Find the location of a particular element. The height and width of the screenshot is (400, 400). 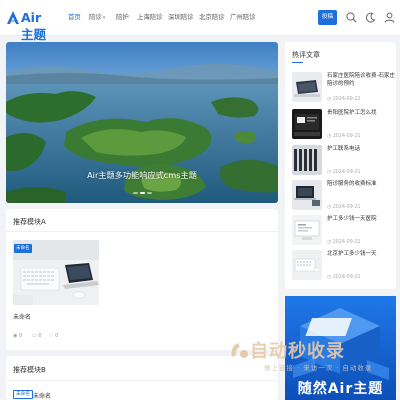

nav-item-guangzhou: 广州陪诊 is located at coordinates (243, 18).